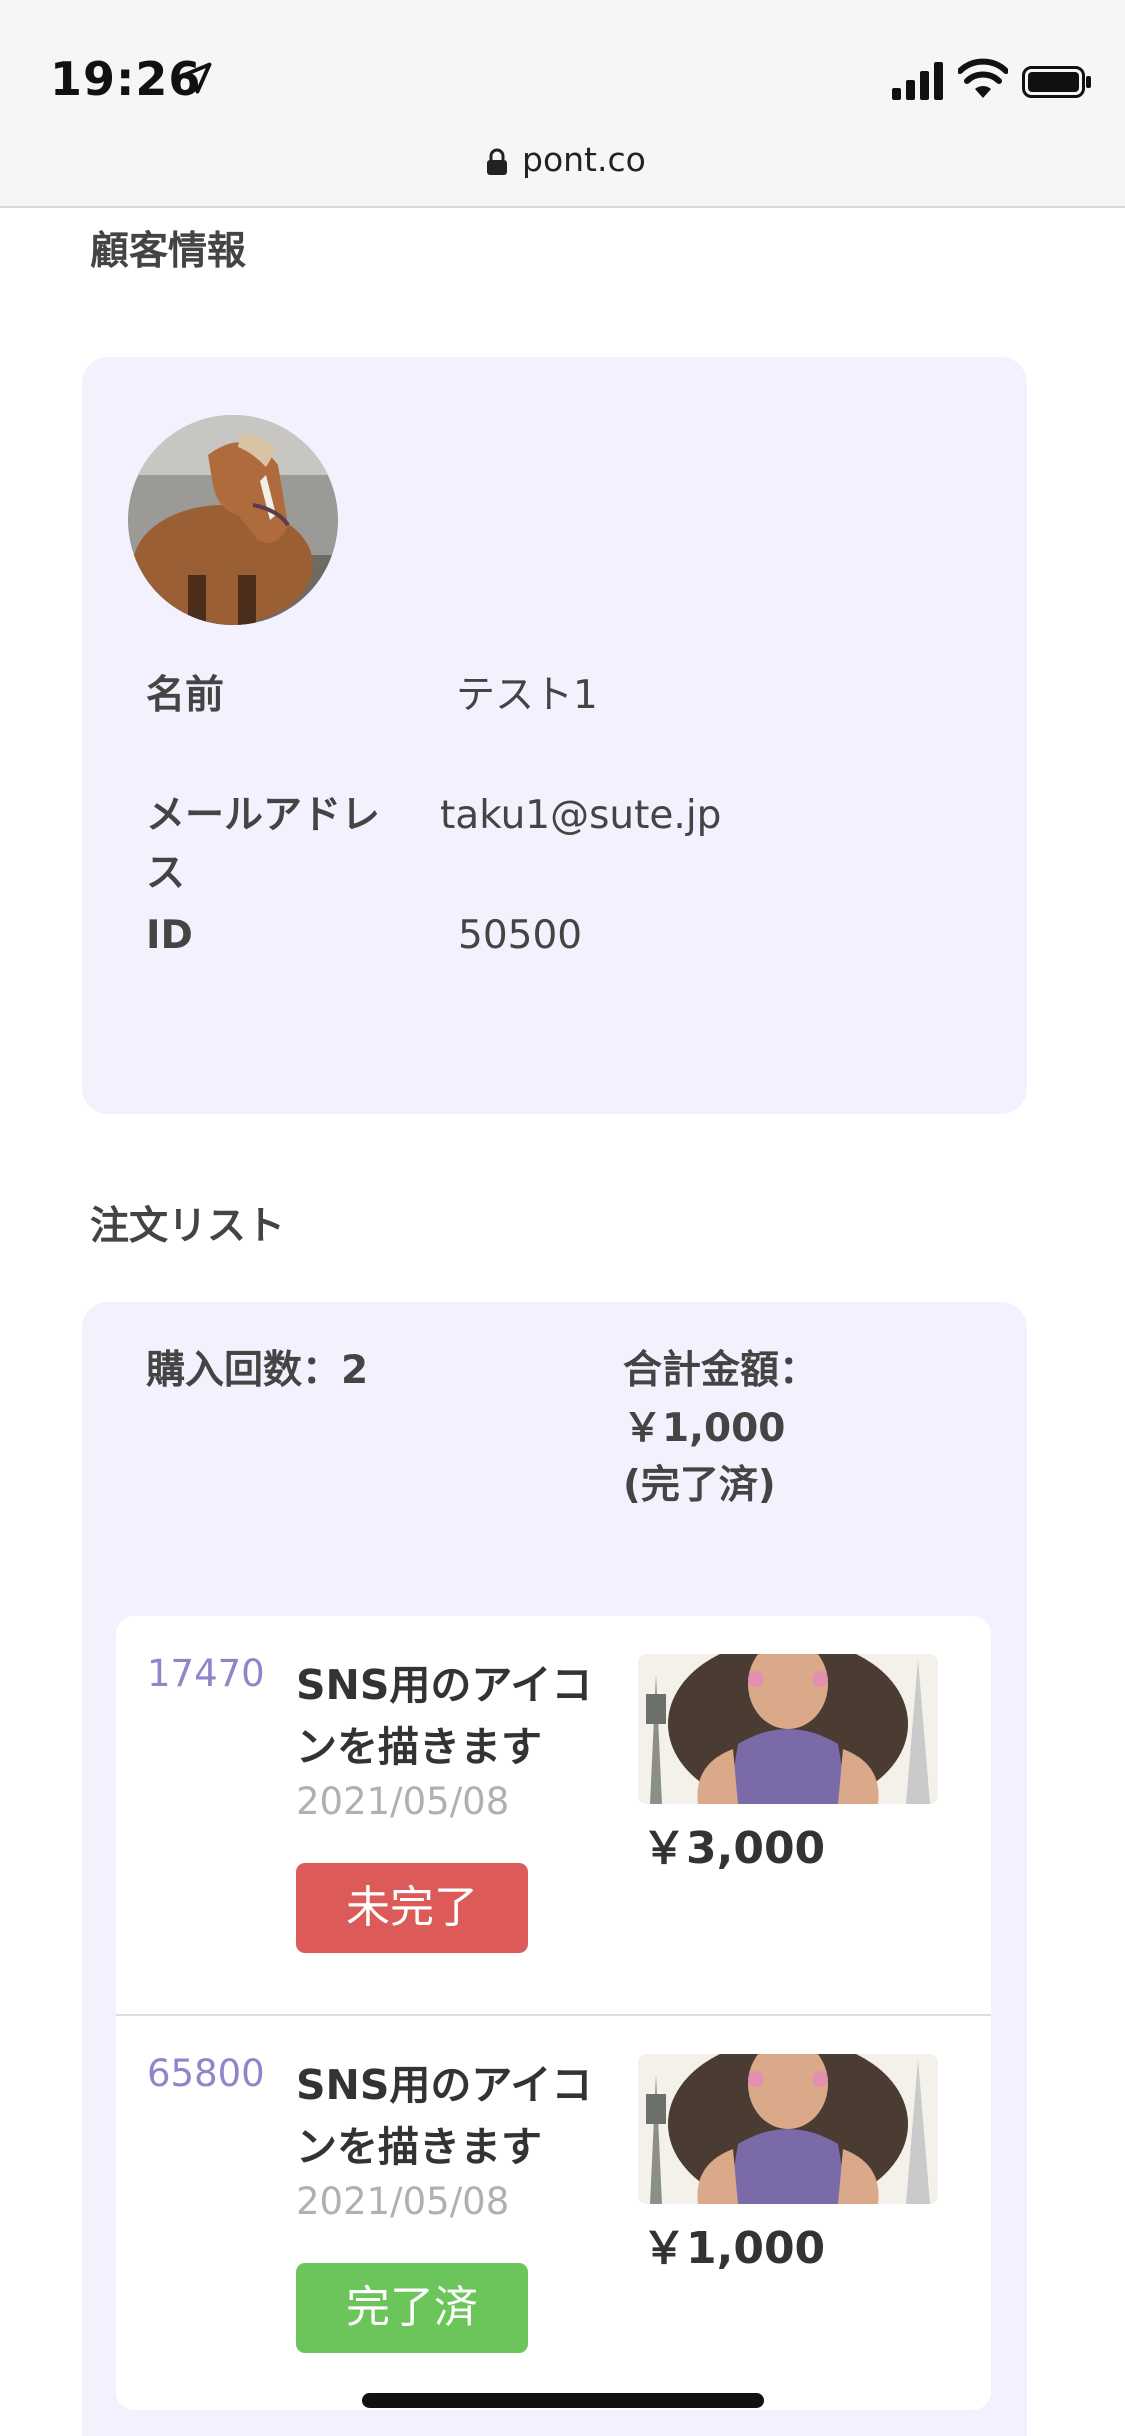  Describe the element at coordinates (263, 844) in the screenshot. I see `email-label: メールアドレス` at that location.